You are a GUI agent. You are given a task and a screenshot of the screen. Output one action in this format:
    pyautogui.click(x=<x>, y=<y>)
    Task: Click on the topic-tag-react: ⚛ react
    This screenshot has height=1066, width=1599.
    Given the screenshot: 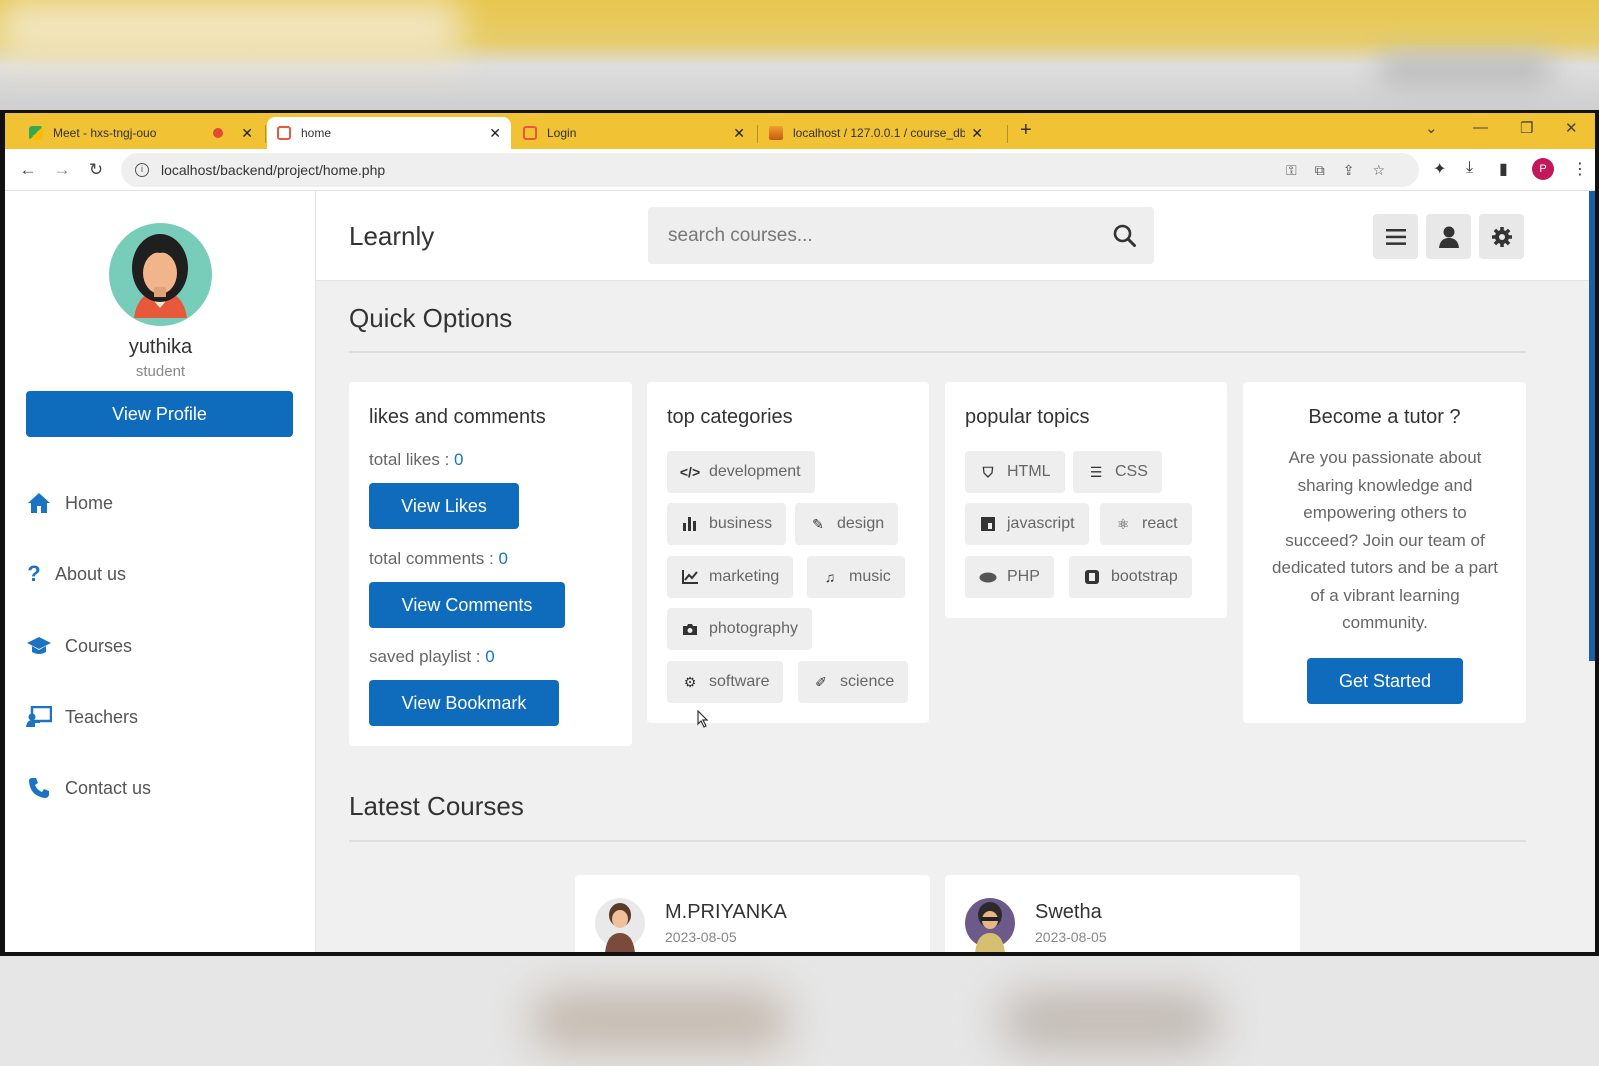 What is the action you would take?
    pyautogui.click(x=1146, y=524)
    